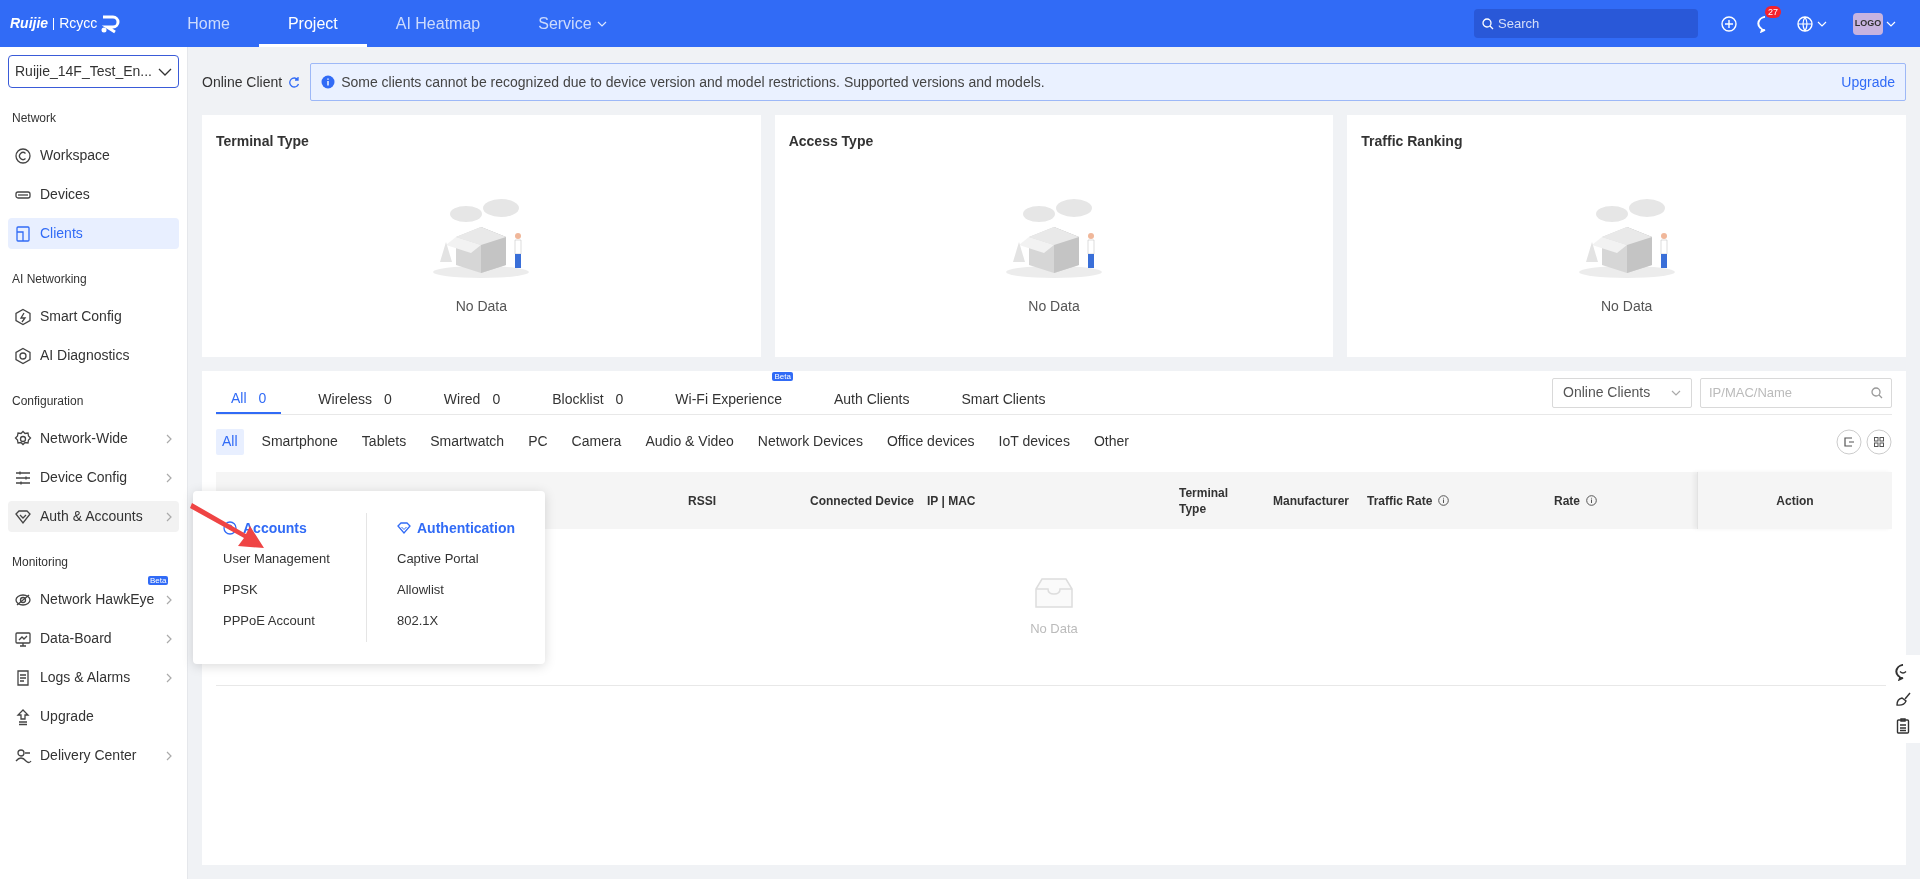  Describe the element at coordinates (40, 562) in the screenshot. I see `section-label: Monitoring` at that location.